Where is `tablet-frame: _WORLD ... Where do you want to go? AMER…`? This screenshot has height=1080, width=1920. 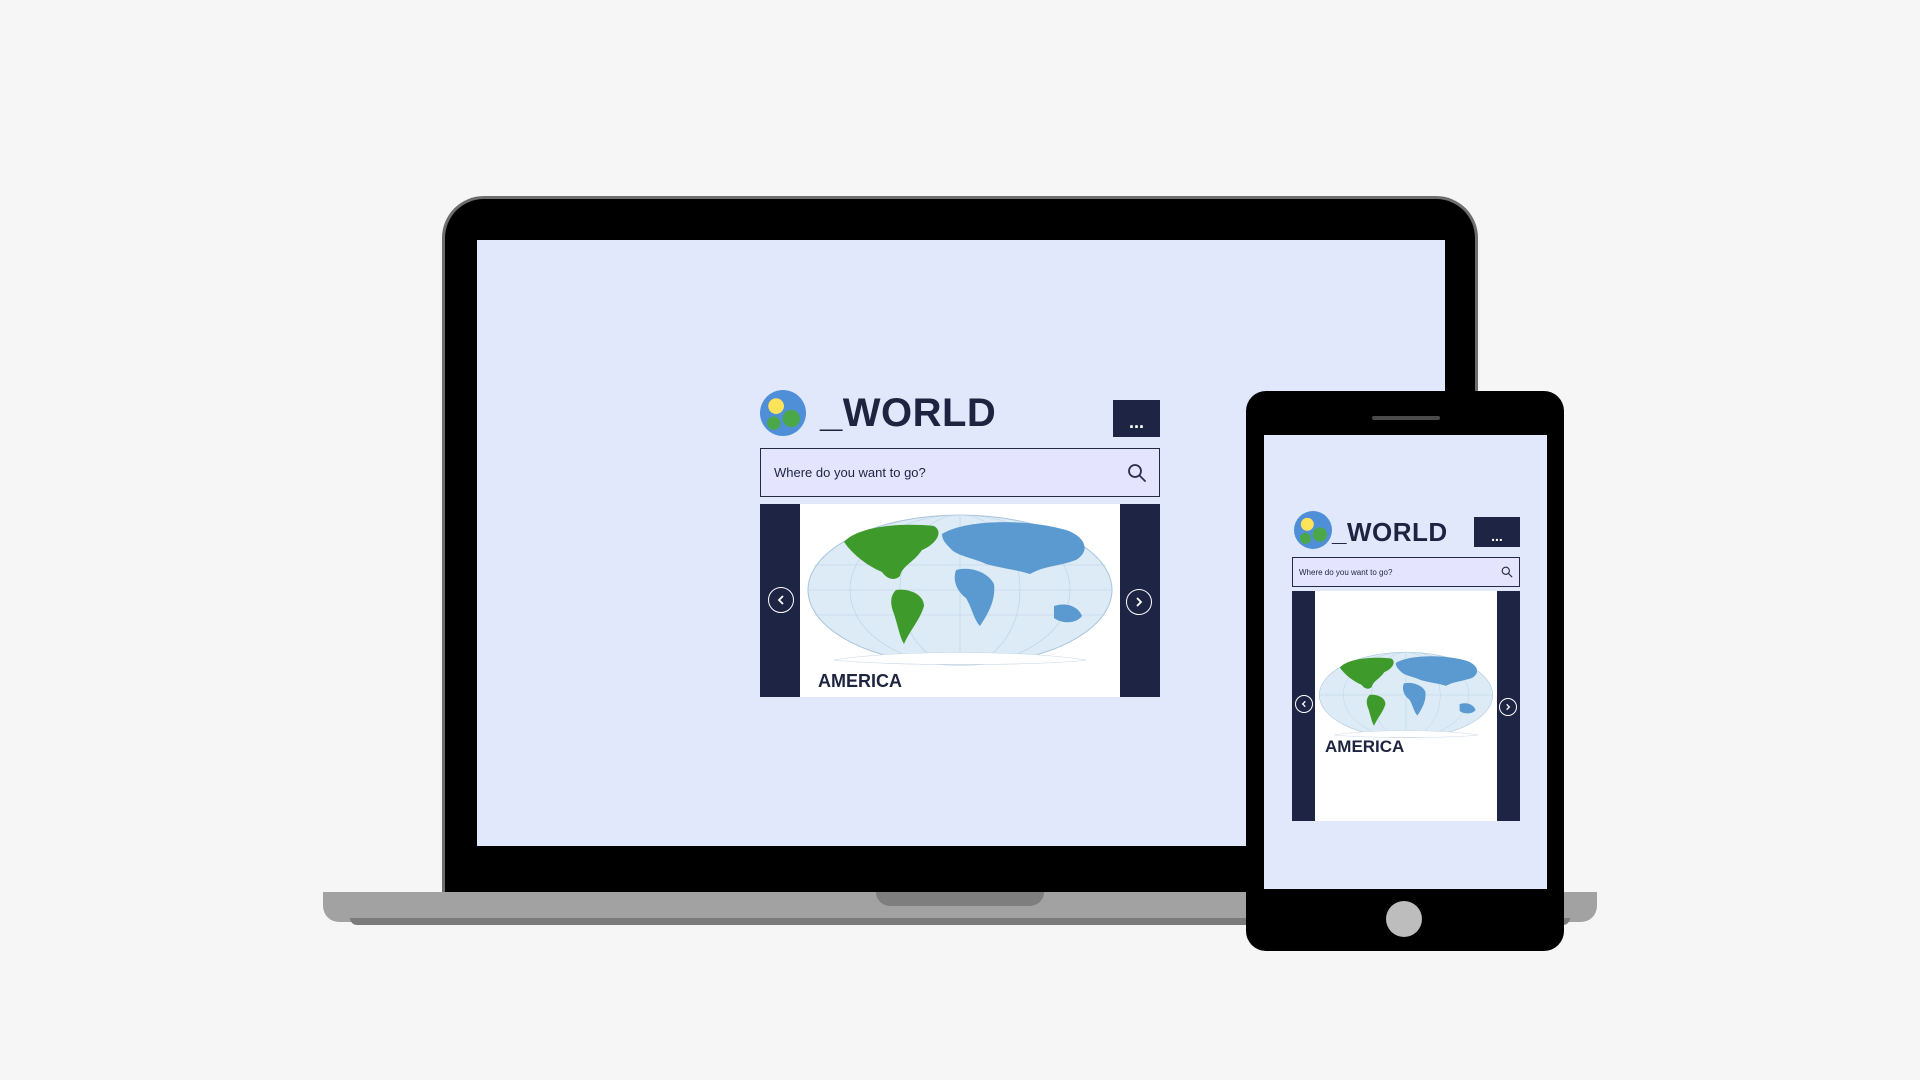
tablet-frame: _WORLD ... Where do you want to go? AMER… is located at coordinates (1405, 671).